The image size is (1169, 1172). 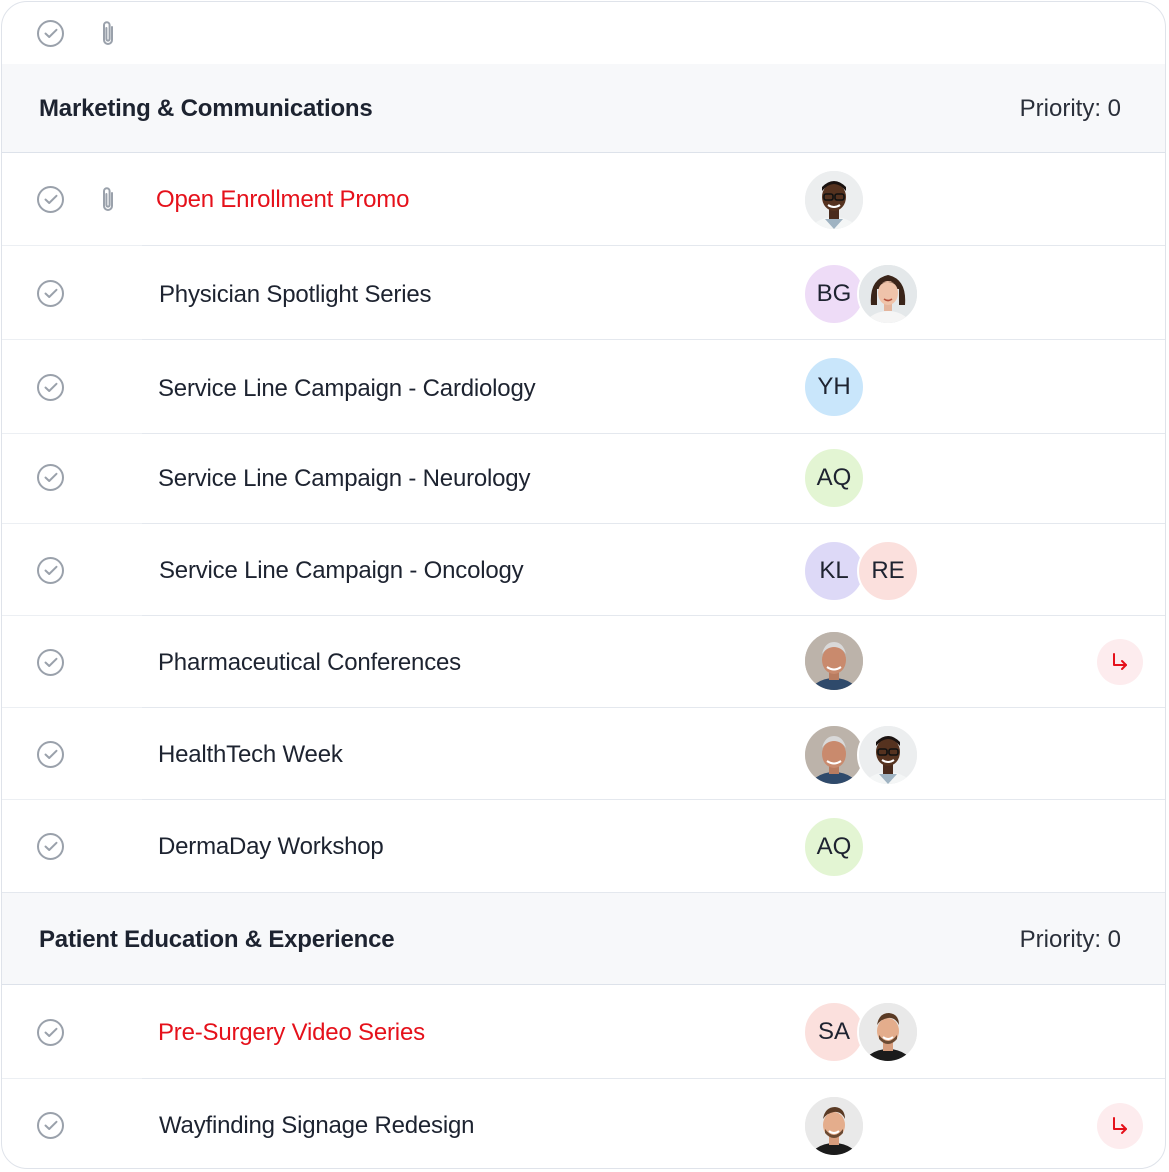 What do you see at coordinates (206, 108) in the screenshot?
I see `section-title: Marketing & Communications` at bounding box center [206, 108].